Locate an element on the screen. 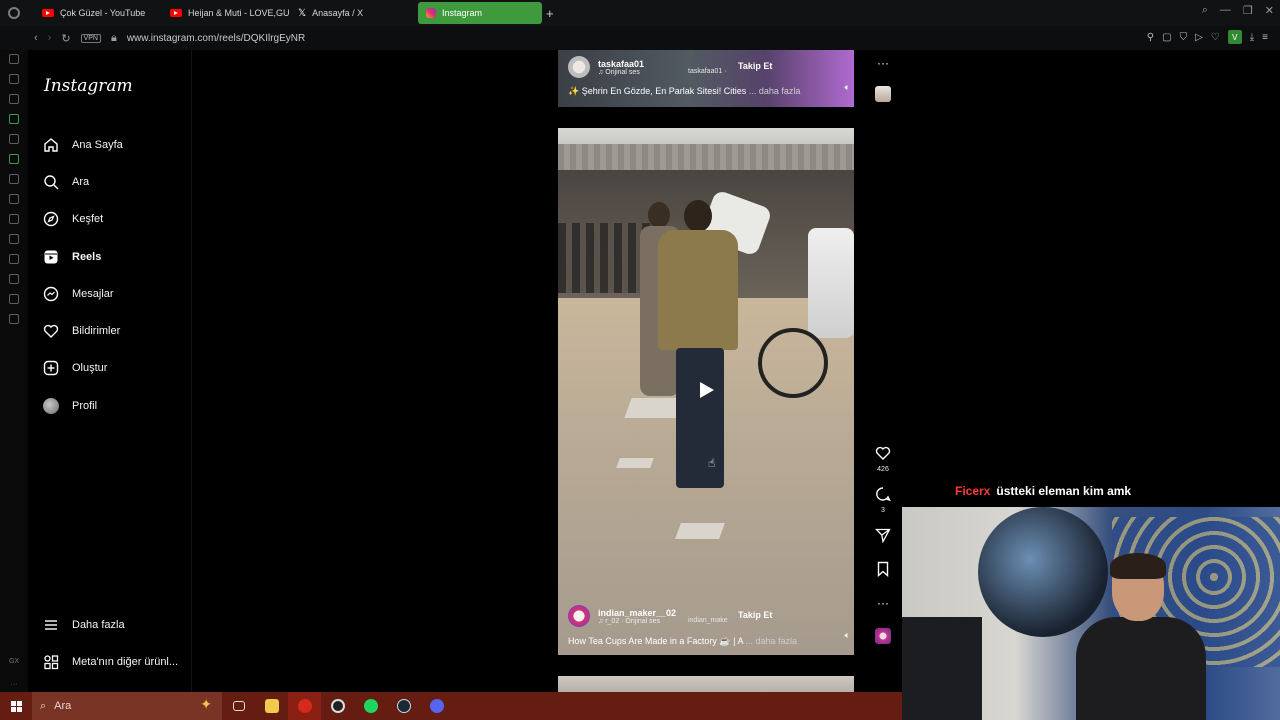 This screenshot has width=1280, height=720. tab-instagram: Instagram is located at coordinates (480, 13).